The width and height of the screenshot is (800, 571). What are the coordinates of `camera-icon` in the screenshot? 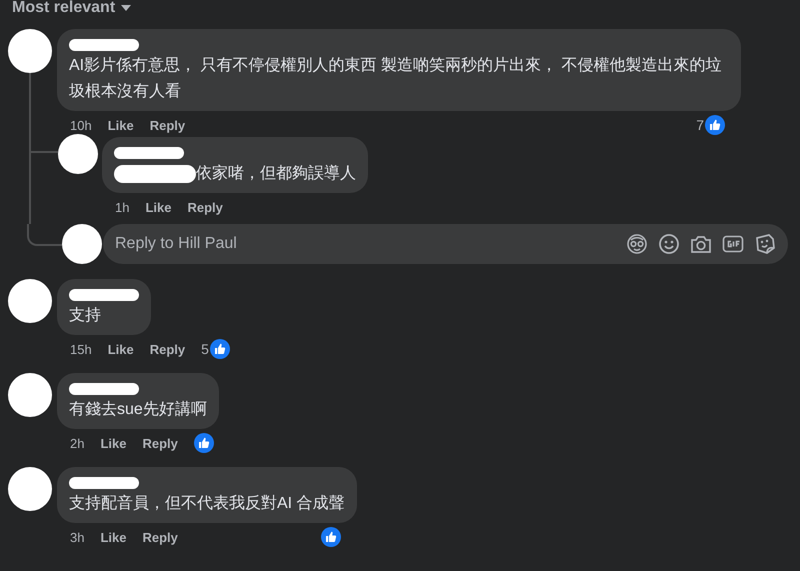 It's located at (701, 244).